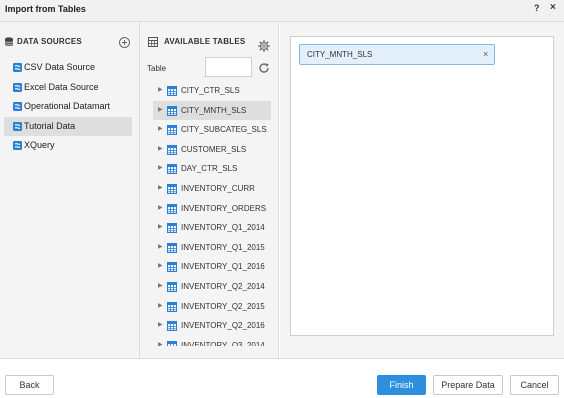 The height and width of the screenshot is (398, 564). I want to click on table-label: INVENTORY_Q1_2014, so click(223, 228).